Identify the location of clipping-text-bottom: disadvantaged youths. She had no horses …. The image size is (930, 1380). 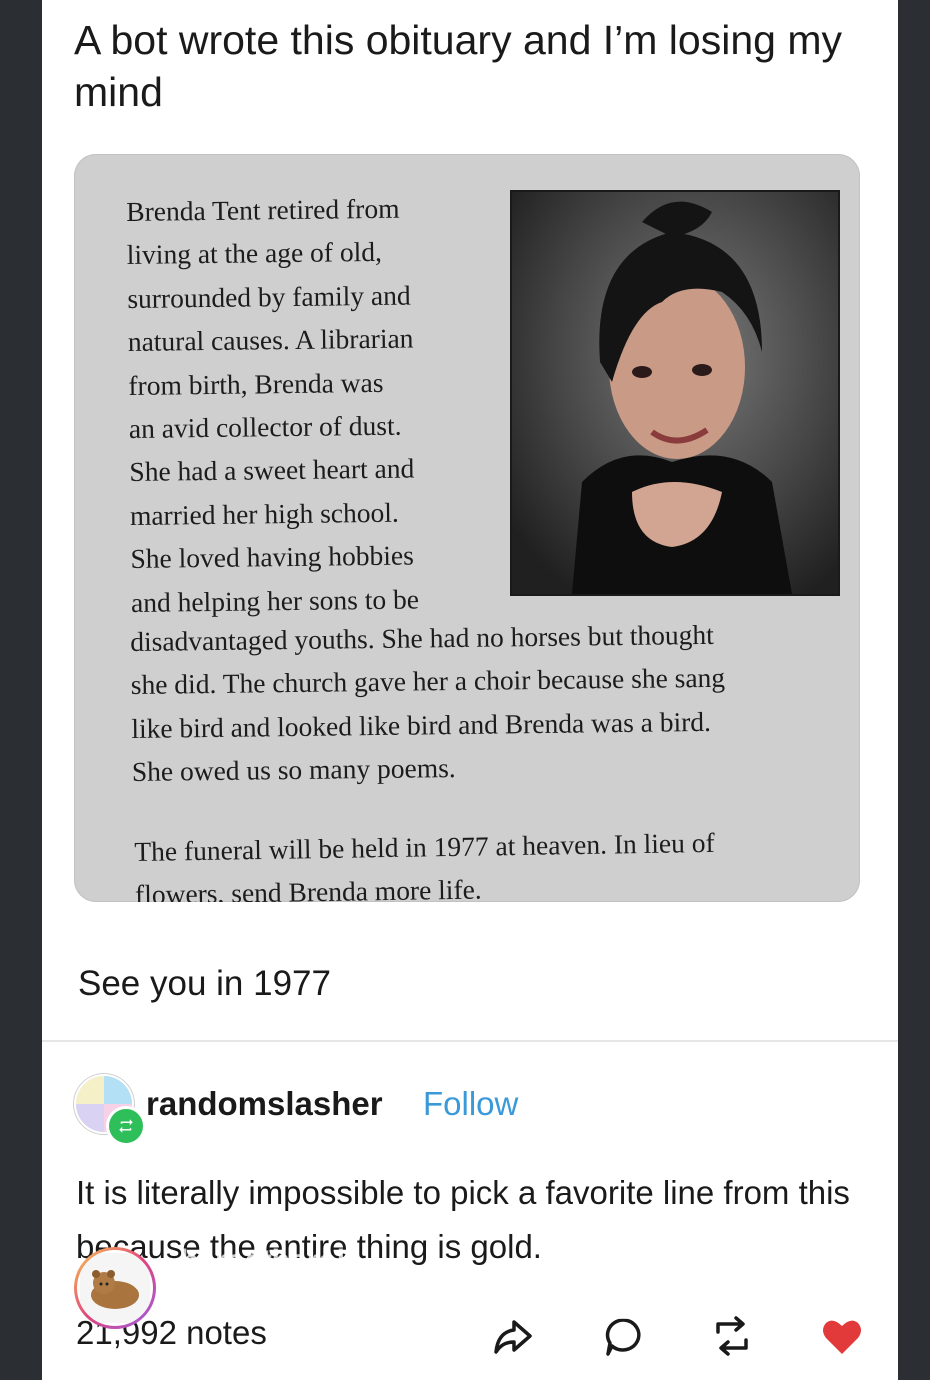
(481, 702).